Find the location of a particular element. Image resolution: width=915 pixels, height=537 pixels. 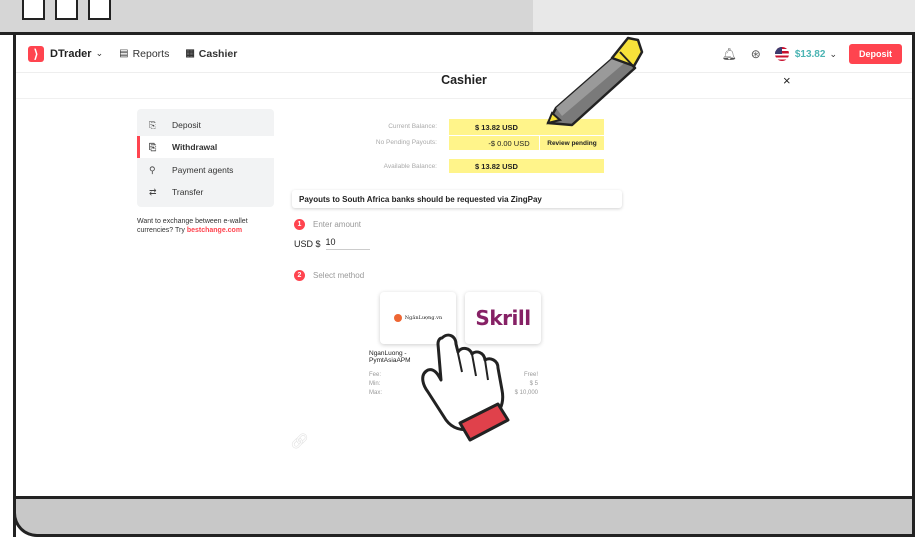

pointing-hand-icon is located at coordinates (465, 387).